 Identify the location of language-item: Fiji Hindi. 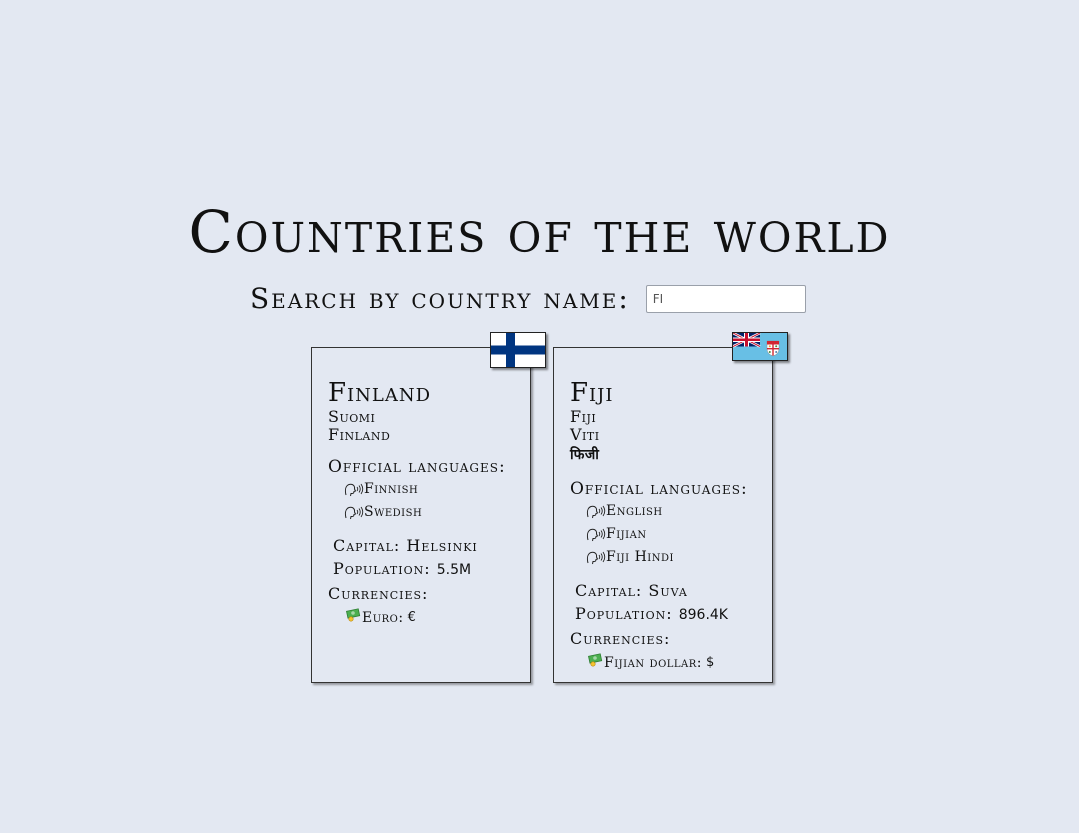
(679, 557).